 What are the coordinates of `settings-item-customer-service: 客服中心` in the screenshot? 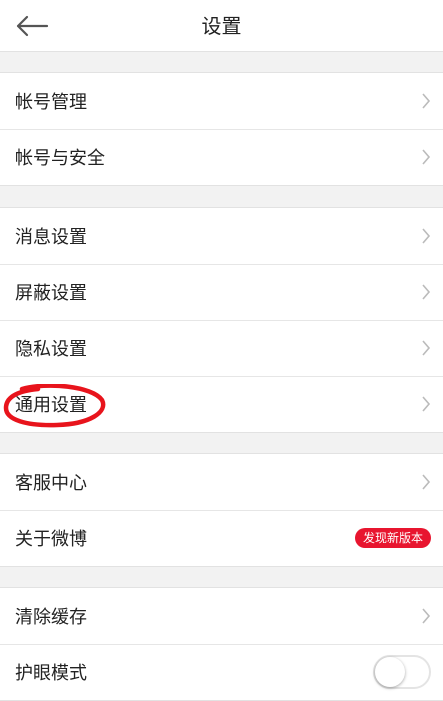 It's located at (221, 482).